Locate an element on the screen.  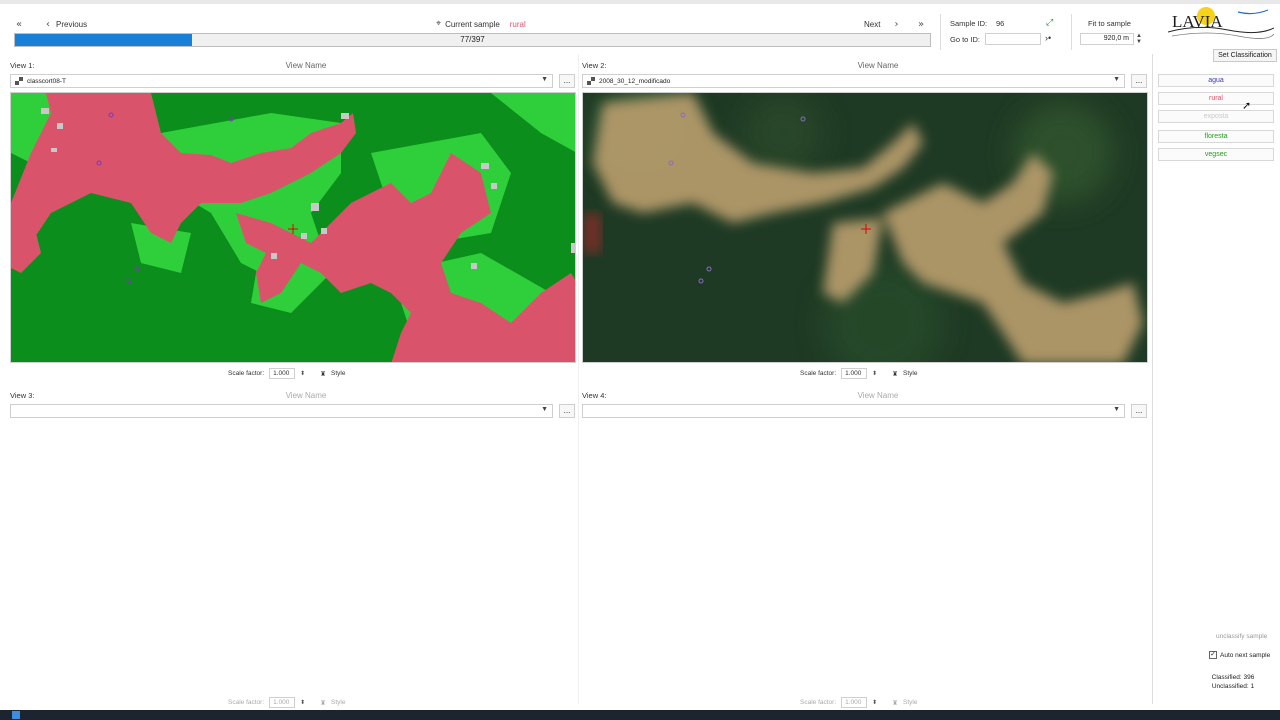
previous-label: Previous is located at coordinates (72, 24).